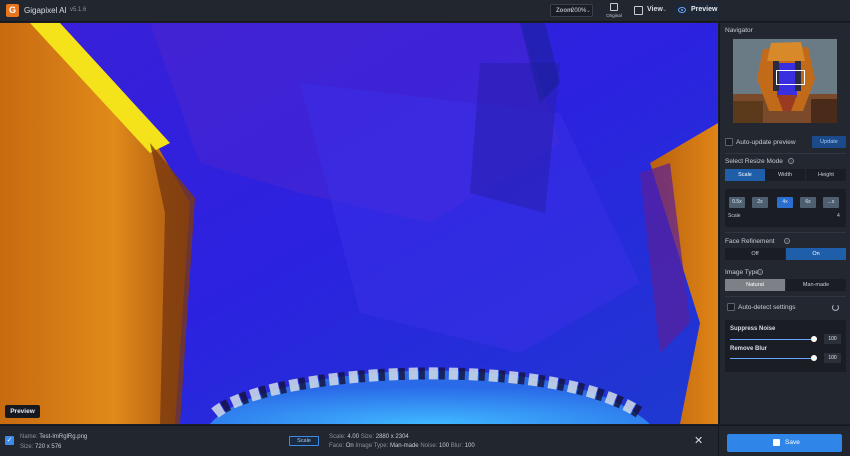 This screenshot has width=850, height=456. What do you see at coordinates (760, 202) in the screenshot?
I see `scale-option-2x: 2x` at bounding box center [760, 202].